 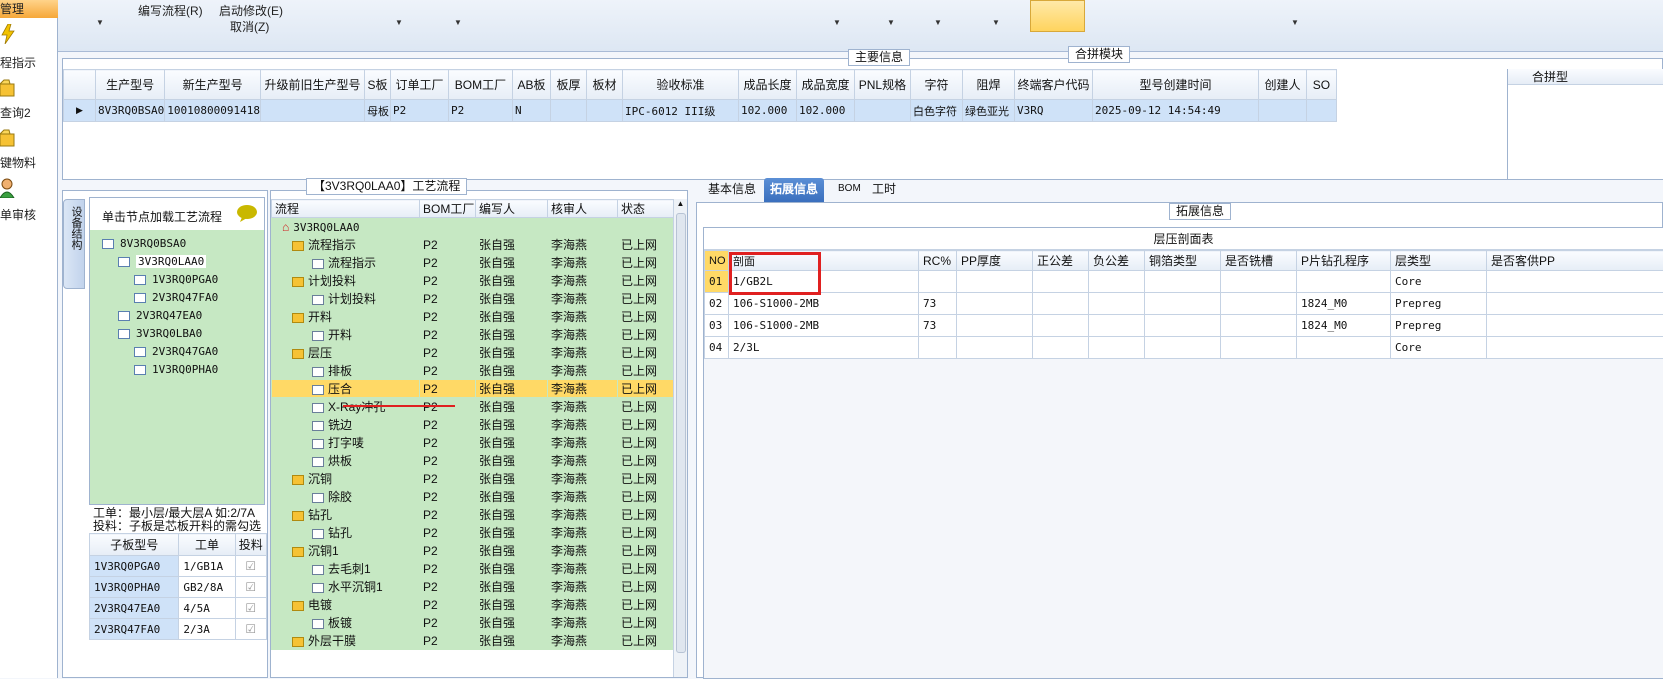 I want to click on column-header: 流程, so click(x=346, y=209).